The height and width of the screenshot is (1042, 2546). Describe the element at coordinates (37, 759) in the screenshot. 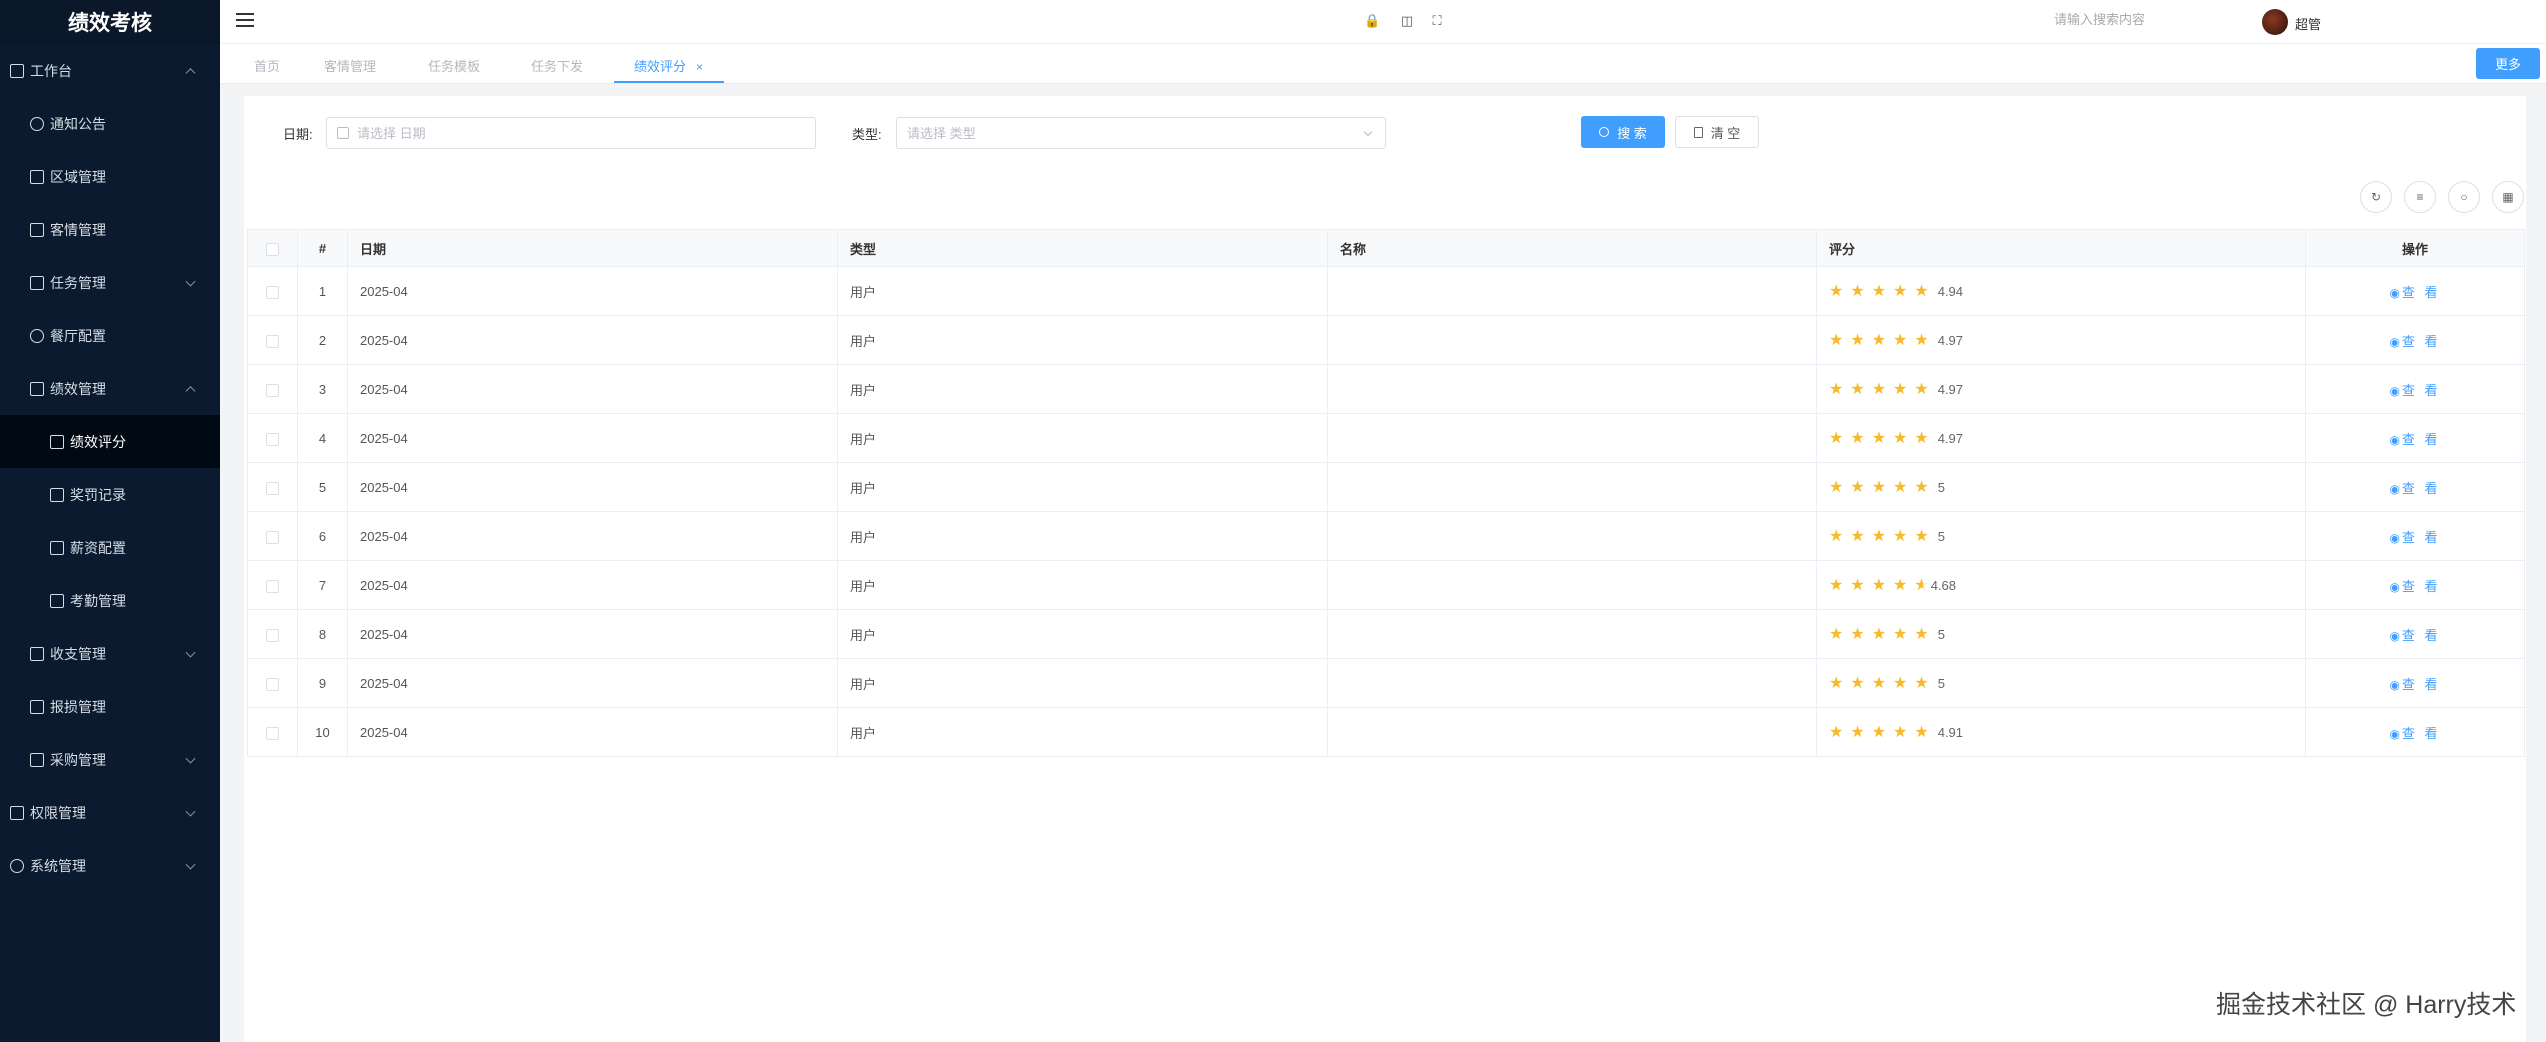

I see `grid-icon` at that location.